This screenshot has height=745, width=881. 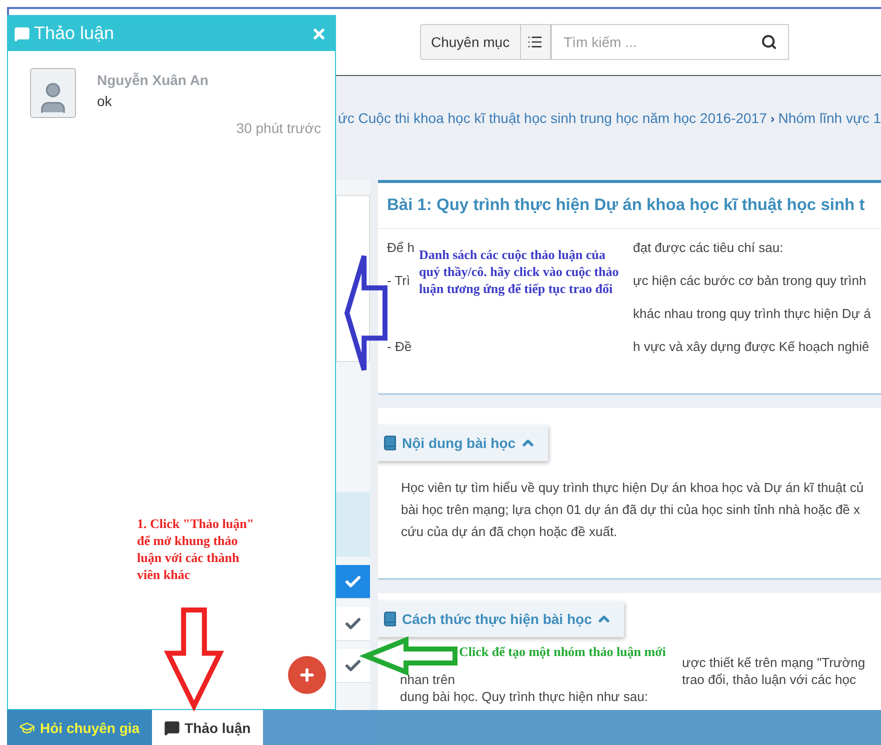 What do you see at coordinates (751, 347) in the screenshot?
I see `body-text: h vực và xây dựng được Kế hoạch nghiê` at bounding box center [751, 347].